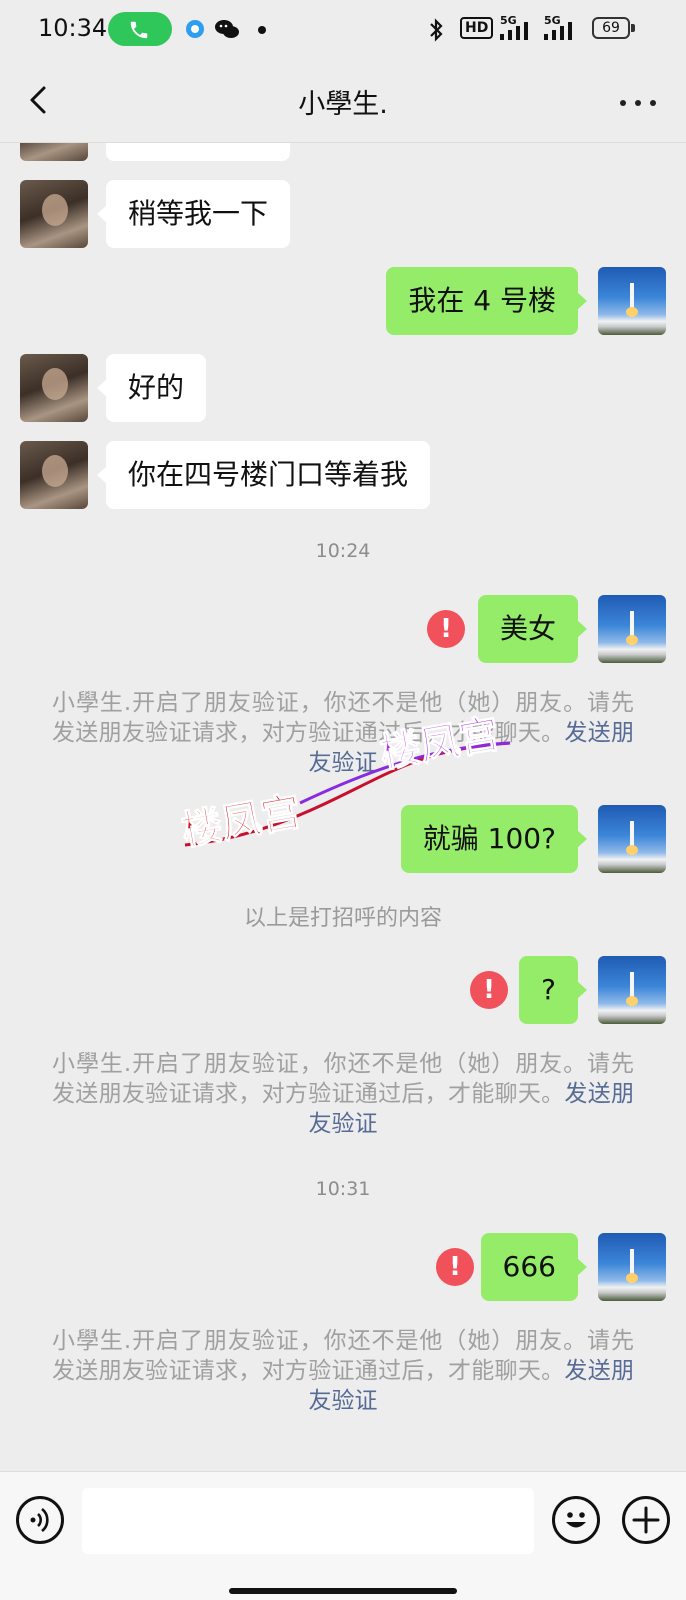 The width and height of the screenshot is (686, 1600). I want to click on watermark-text-purple: 楼凤宫, so click(440, 744).